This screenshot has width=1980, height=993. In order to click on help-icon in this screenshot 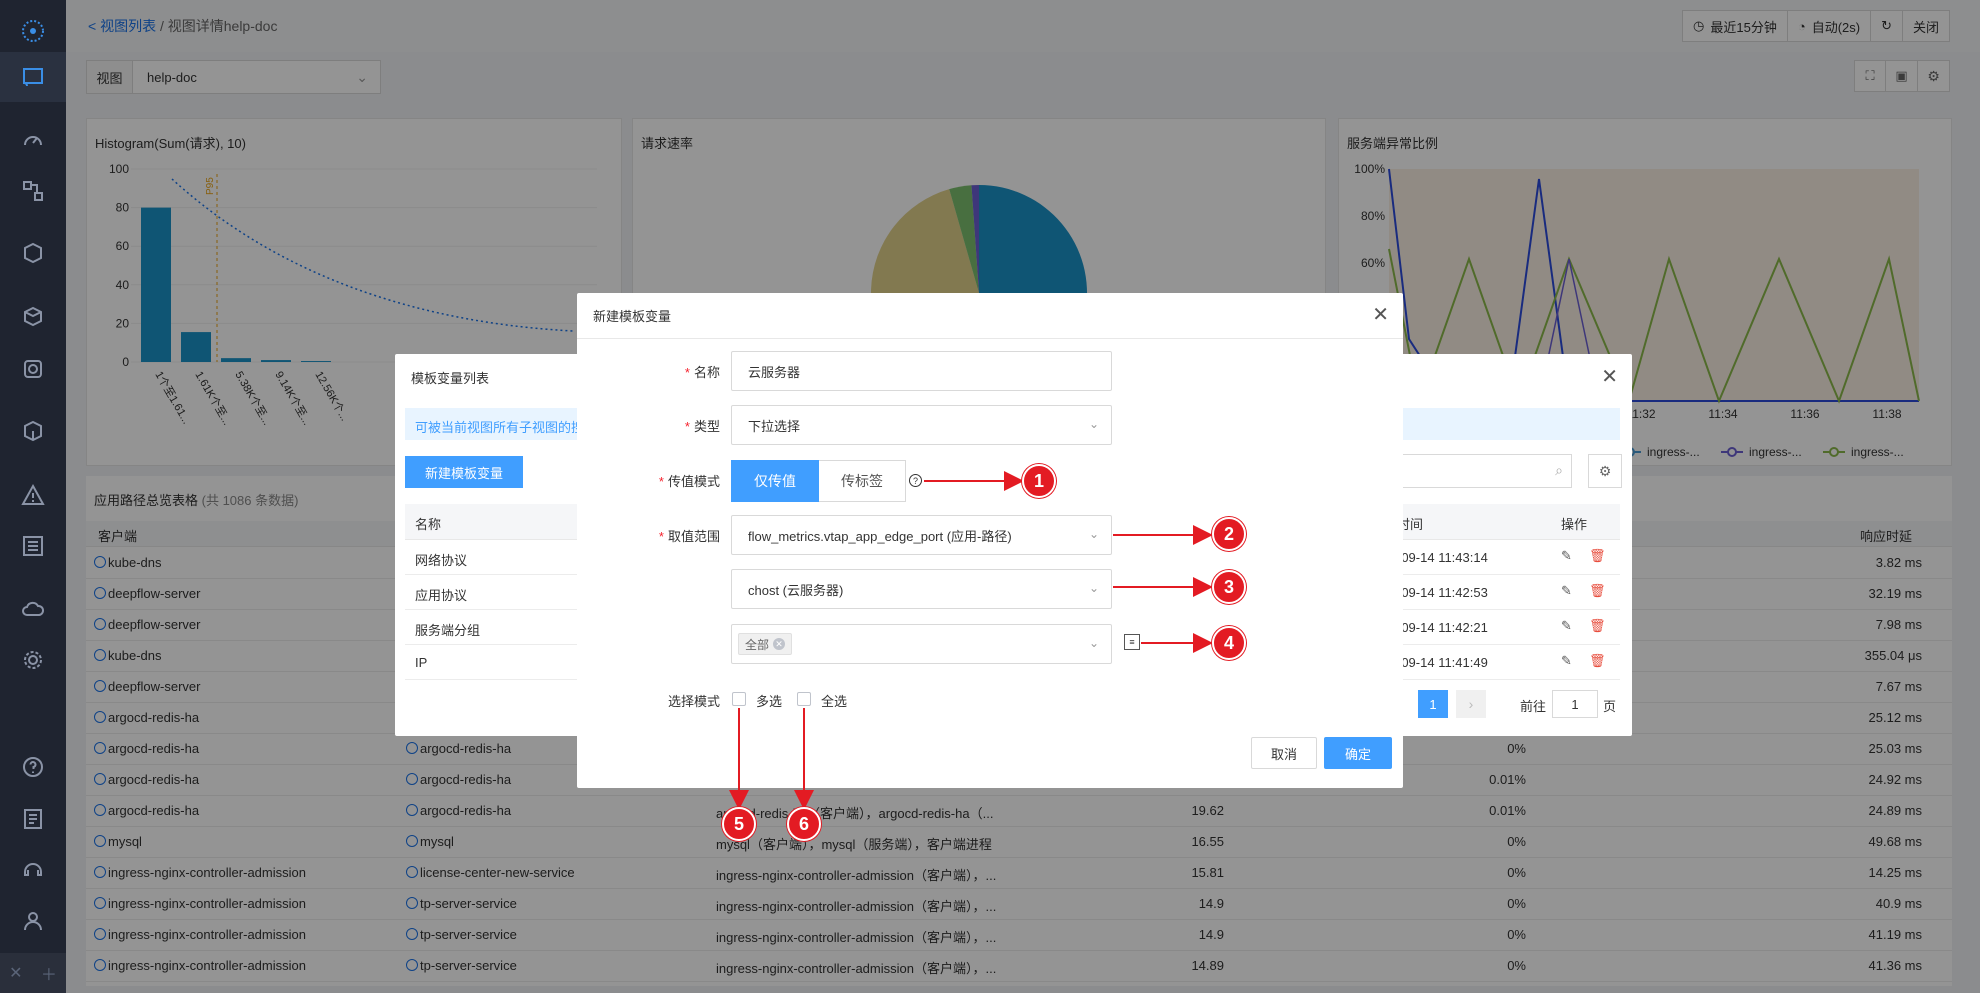, I will do `click(33, 767)`.